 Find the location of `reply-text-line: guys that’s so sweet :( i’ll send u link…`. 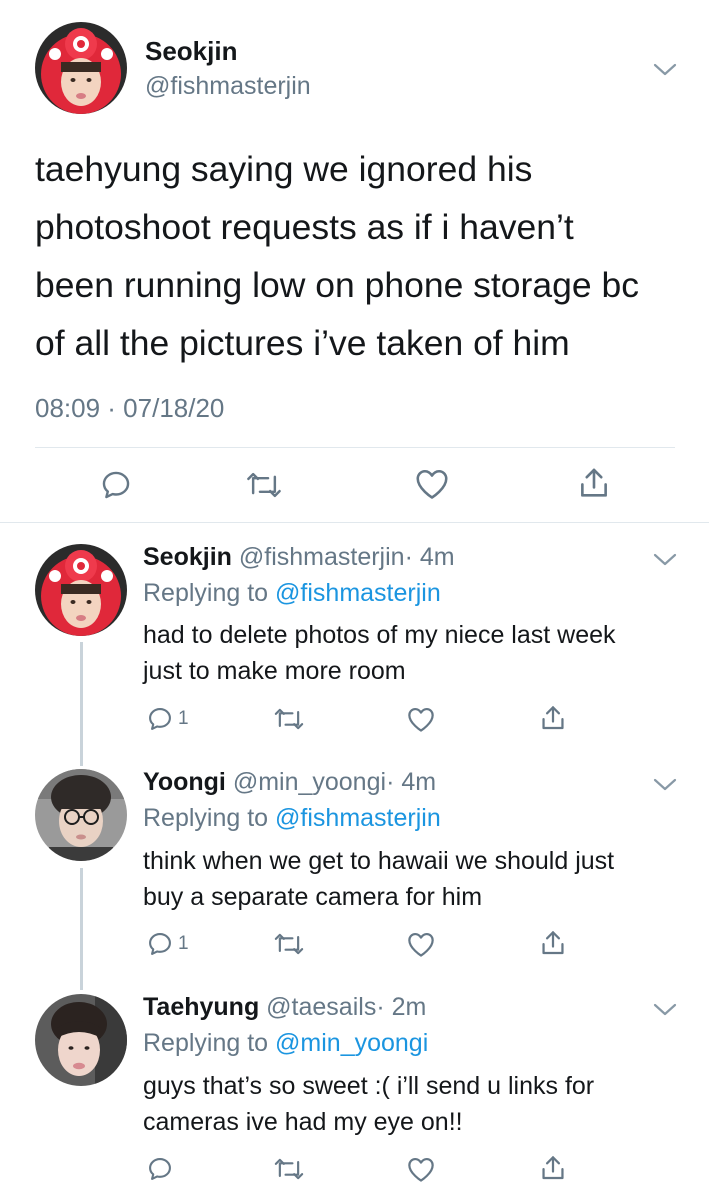

reply-text-line: guys that’s so sweet :( i’ll send u link… is located at coordinates (369, 1086).